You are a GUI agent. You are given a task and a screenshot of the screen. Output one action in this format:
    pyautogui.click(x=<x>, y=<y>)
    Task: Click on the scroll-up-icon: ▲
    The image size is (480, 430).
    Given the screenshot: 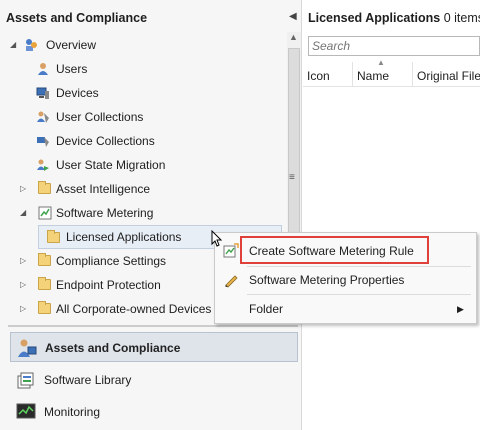 What is the action you would take?
    pyautogui.click(x=293, y=37)
    